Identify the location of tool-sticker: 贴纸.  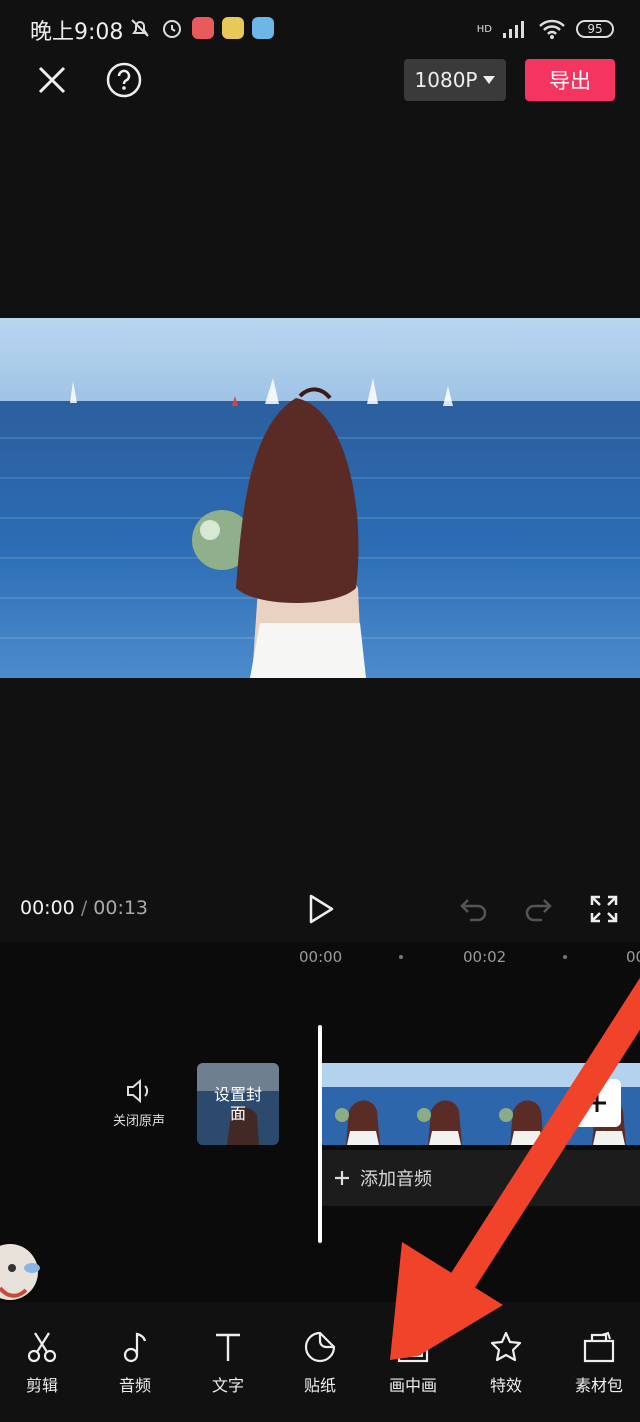
(320, 1363).